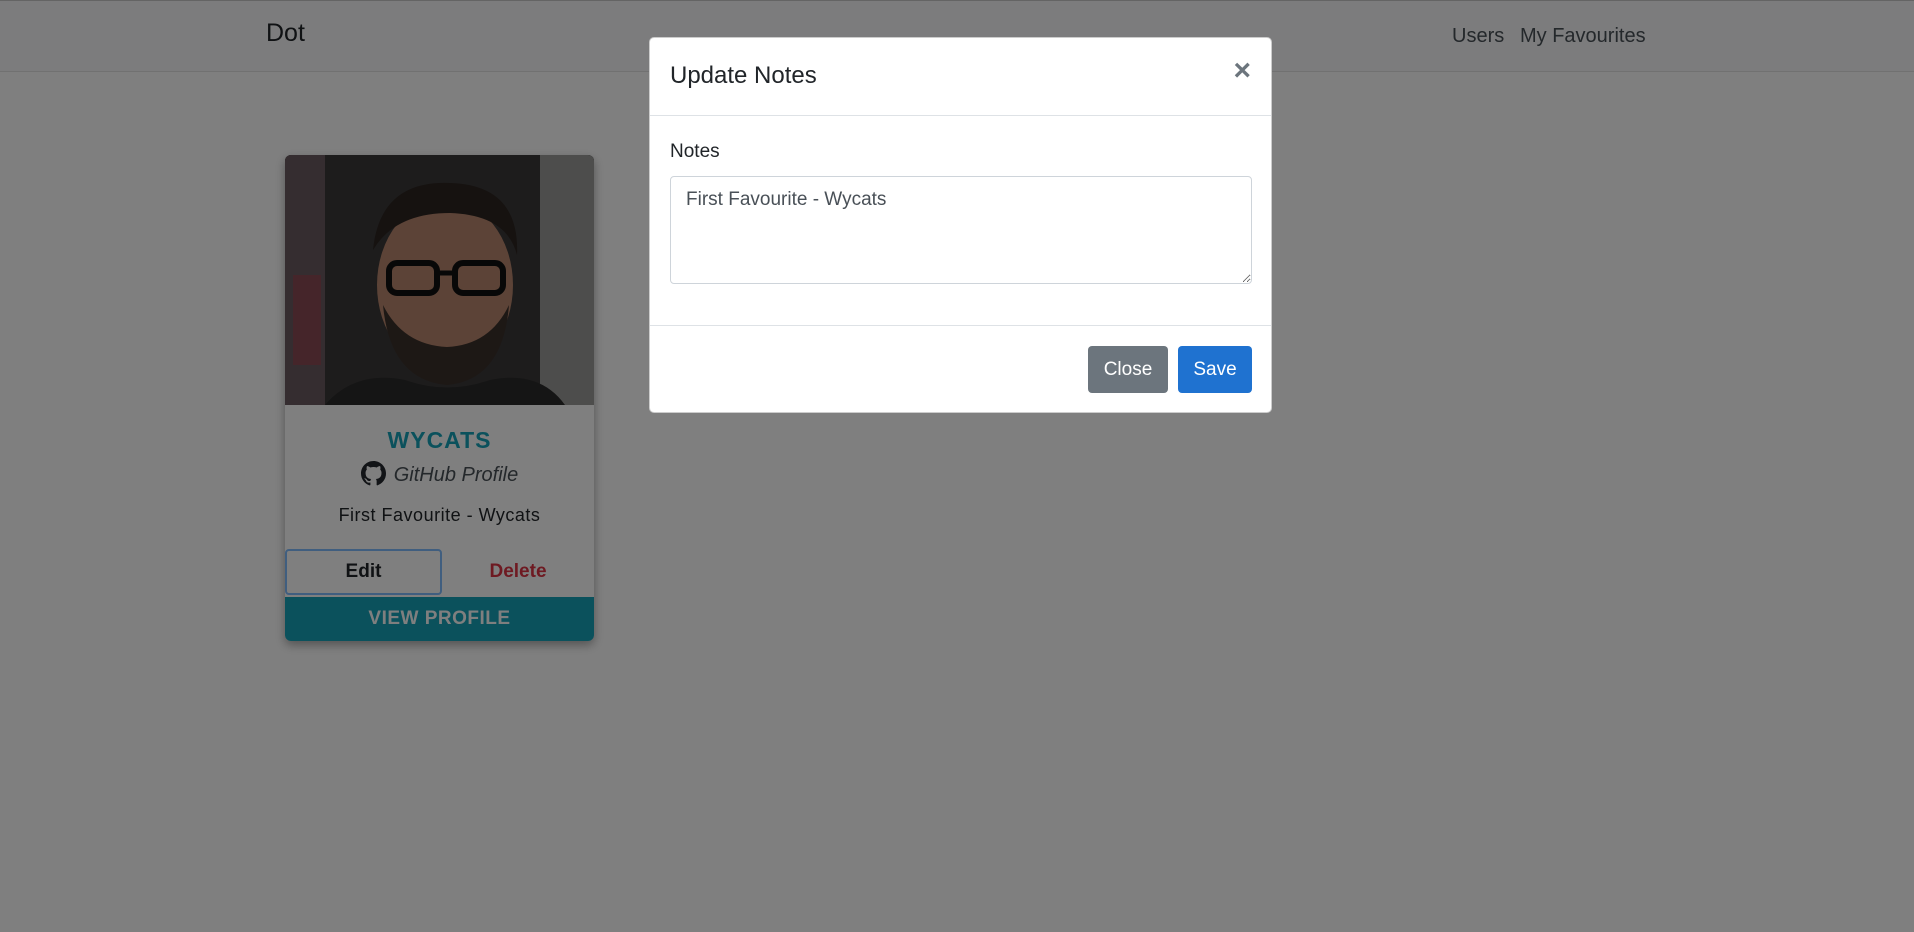 Image resolution: width=1914 pixels, height=932 pixels. What do you see at coordinates (961, 230) in the screenshot?
I see `notes-textarea: First Favourite - Wycats` at bounding box center [961, 230].